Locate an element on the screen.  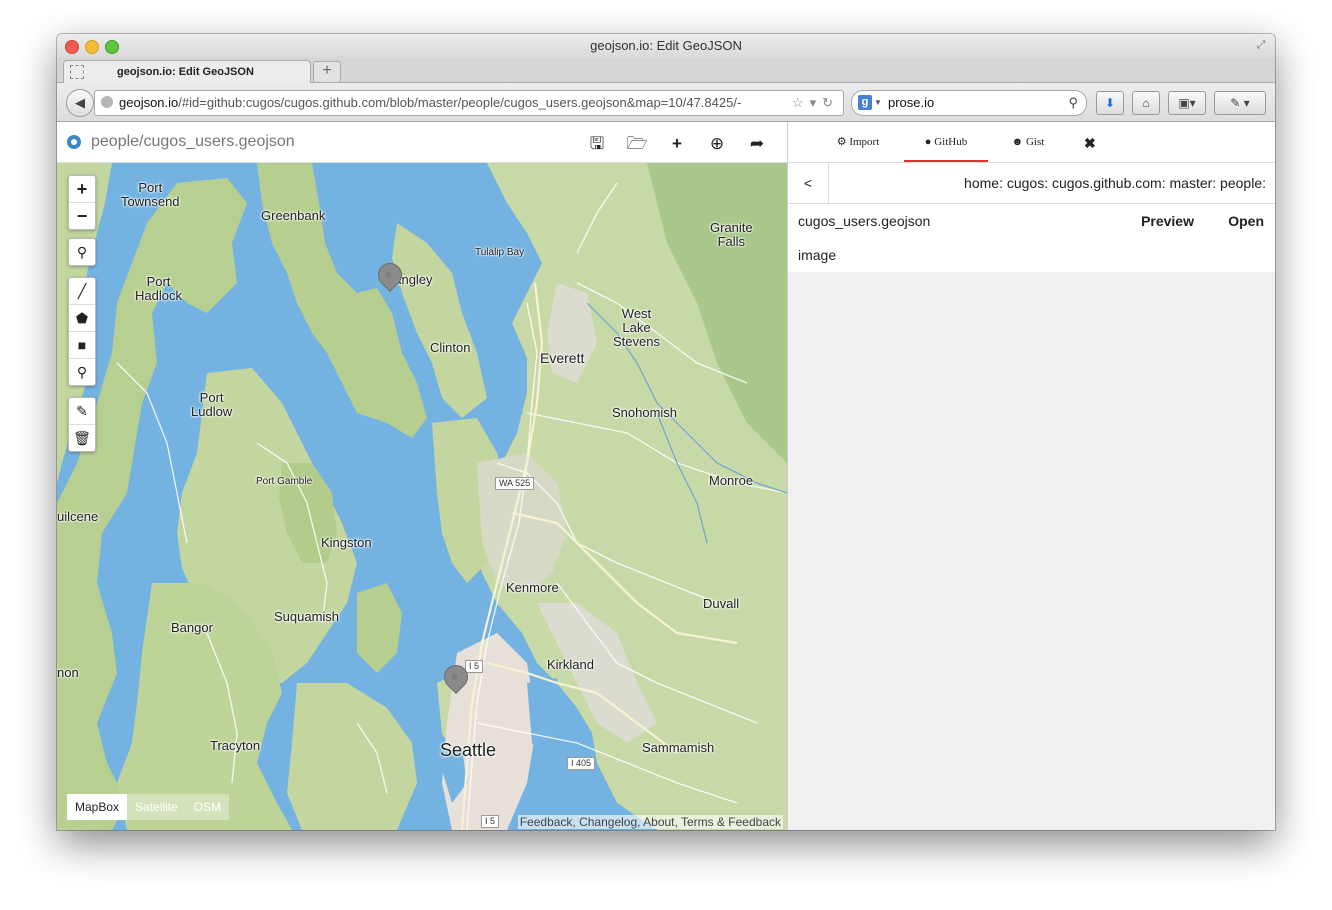
map-label-monroe: Monroe is located at coordinates (731, 480).